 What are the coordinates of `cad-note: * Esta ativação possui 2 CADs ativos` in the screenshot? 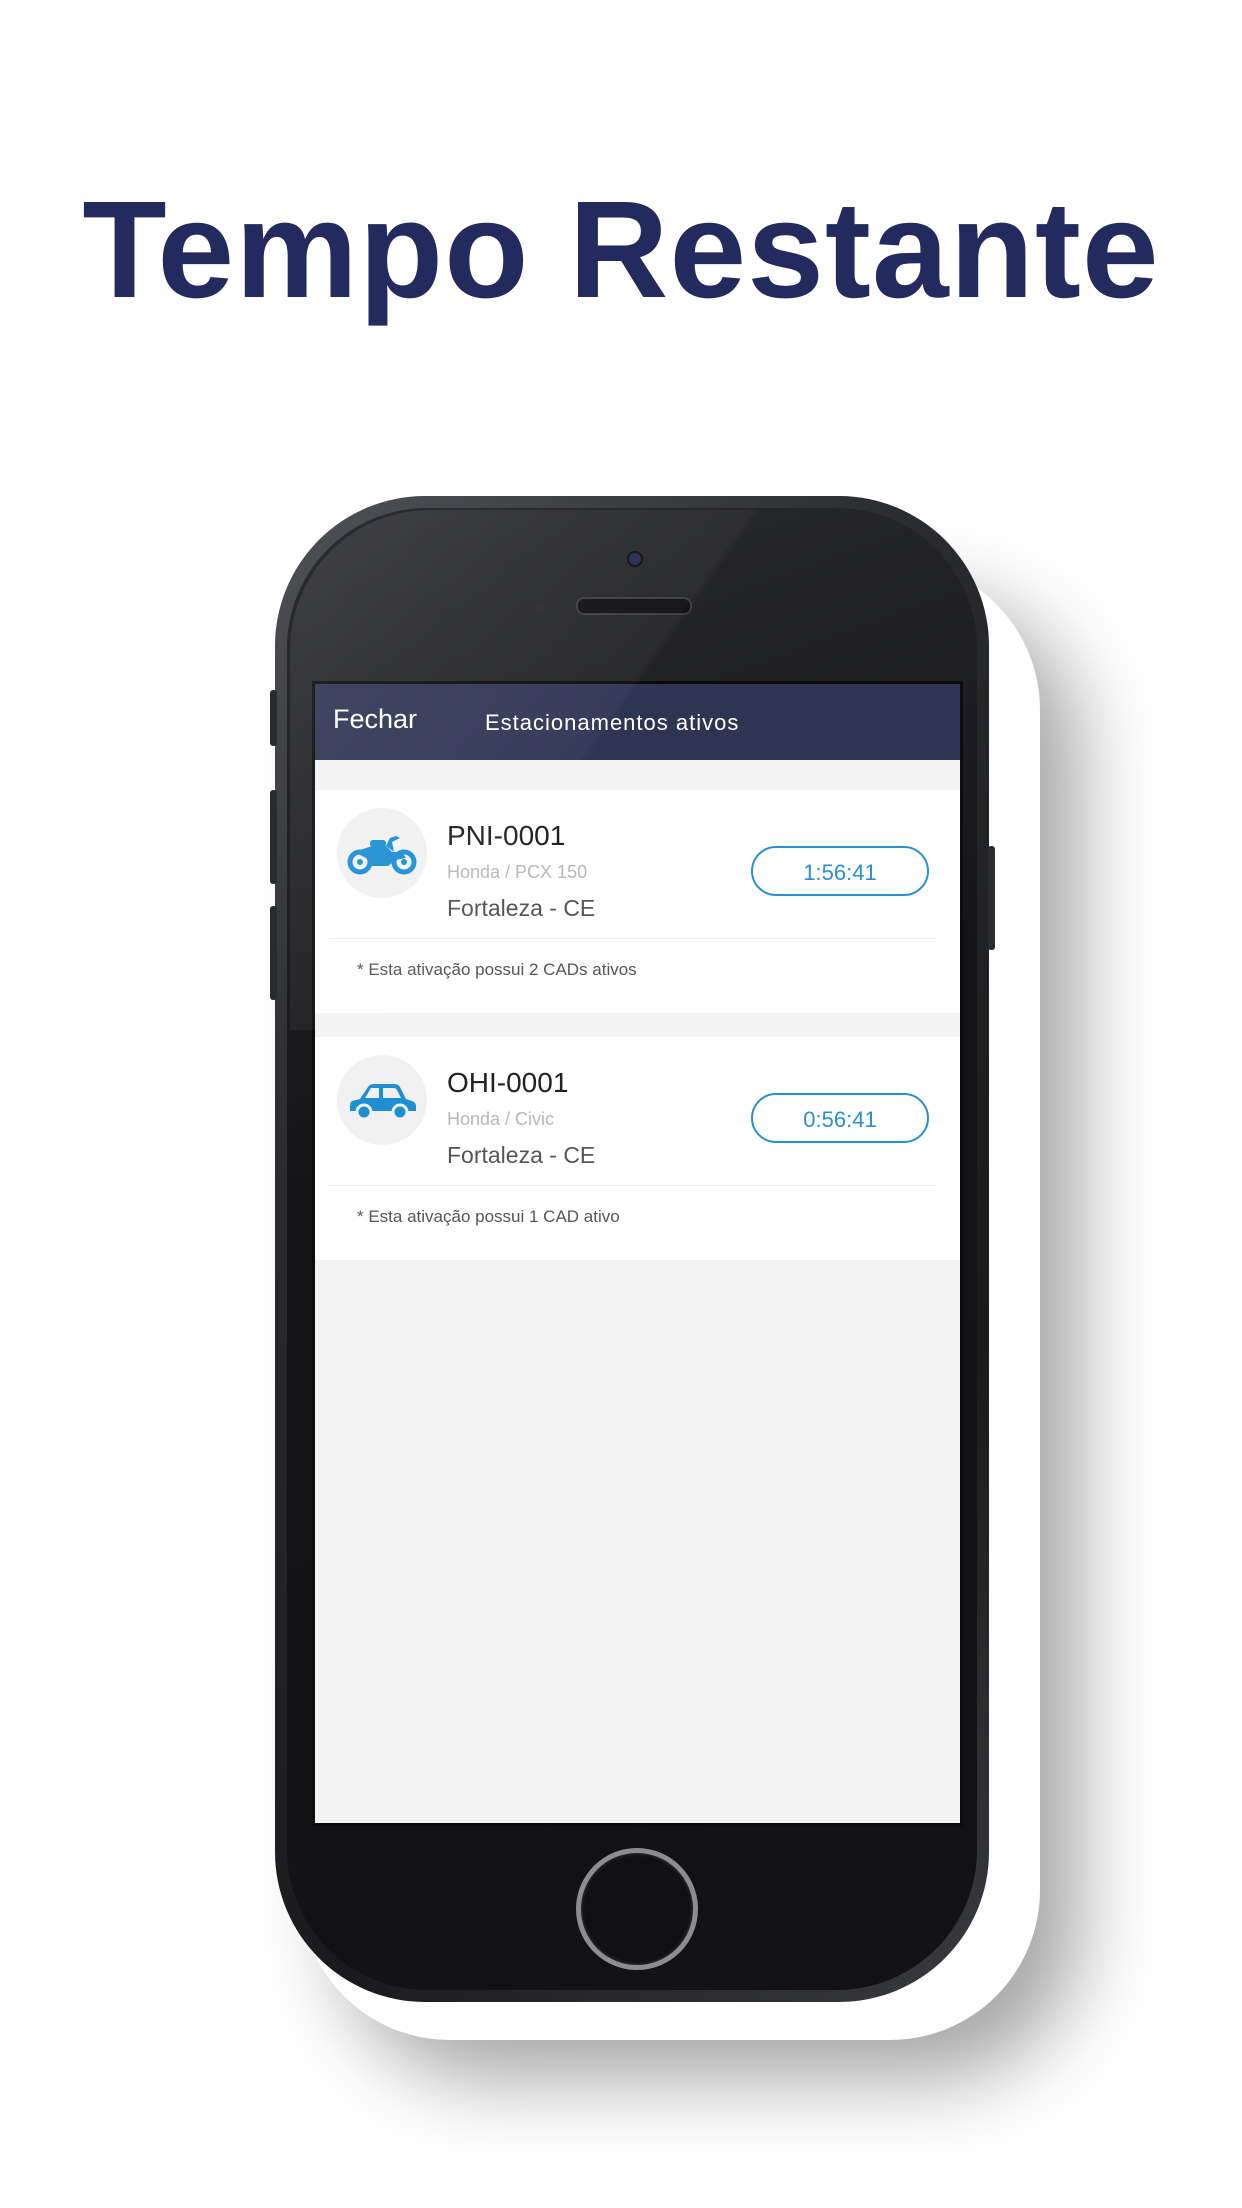 It's located at (497, 969).